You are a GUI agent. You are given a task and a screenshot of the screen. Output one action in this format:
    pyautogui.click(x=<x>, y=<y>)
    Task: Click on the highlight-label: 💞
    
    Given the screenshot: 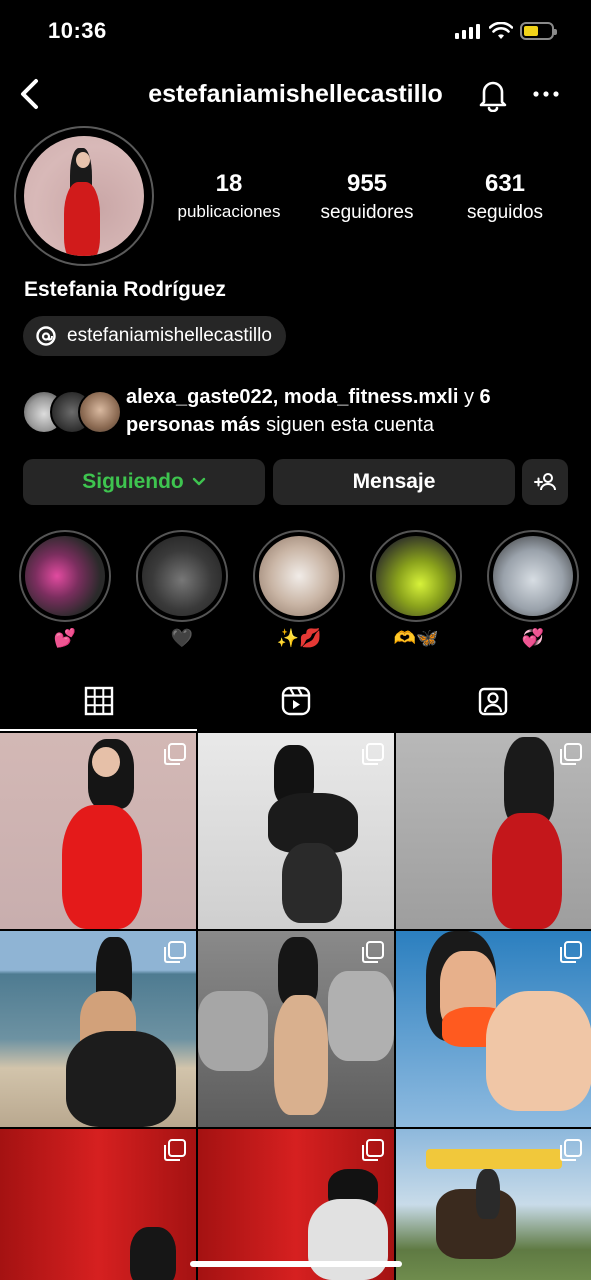 What is the action you would take?
    pyautogui.click(x=533, y=638)
    